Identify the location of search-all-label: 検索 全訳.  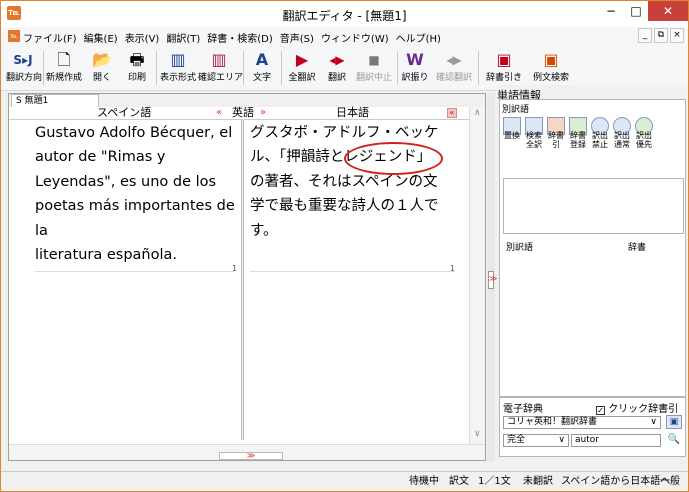
(534, 140).